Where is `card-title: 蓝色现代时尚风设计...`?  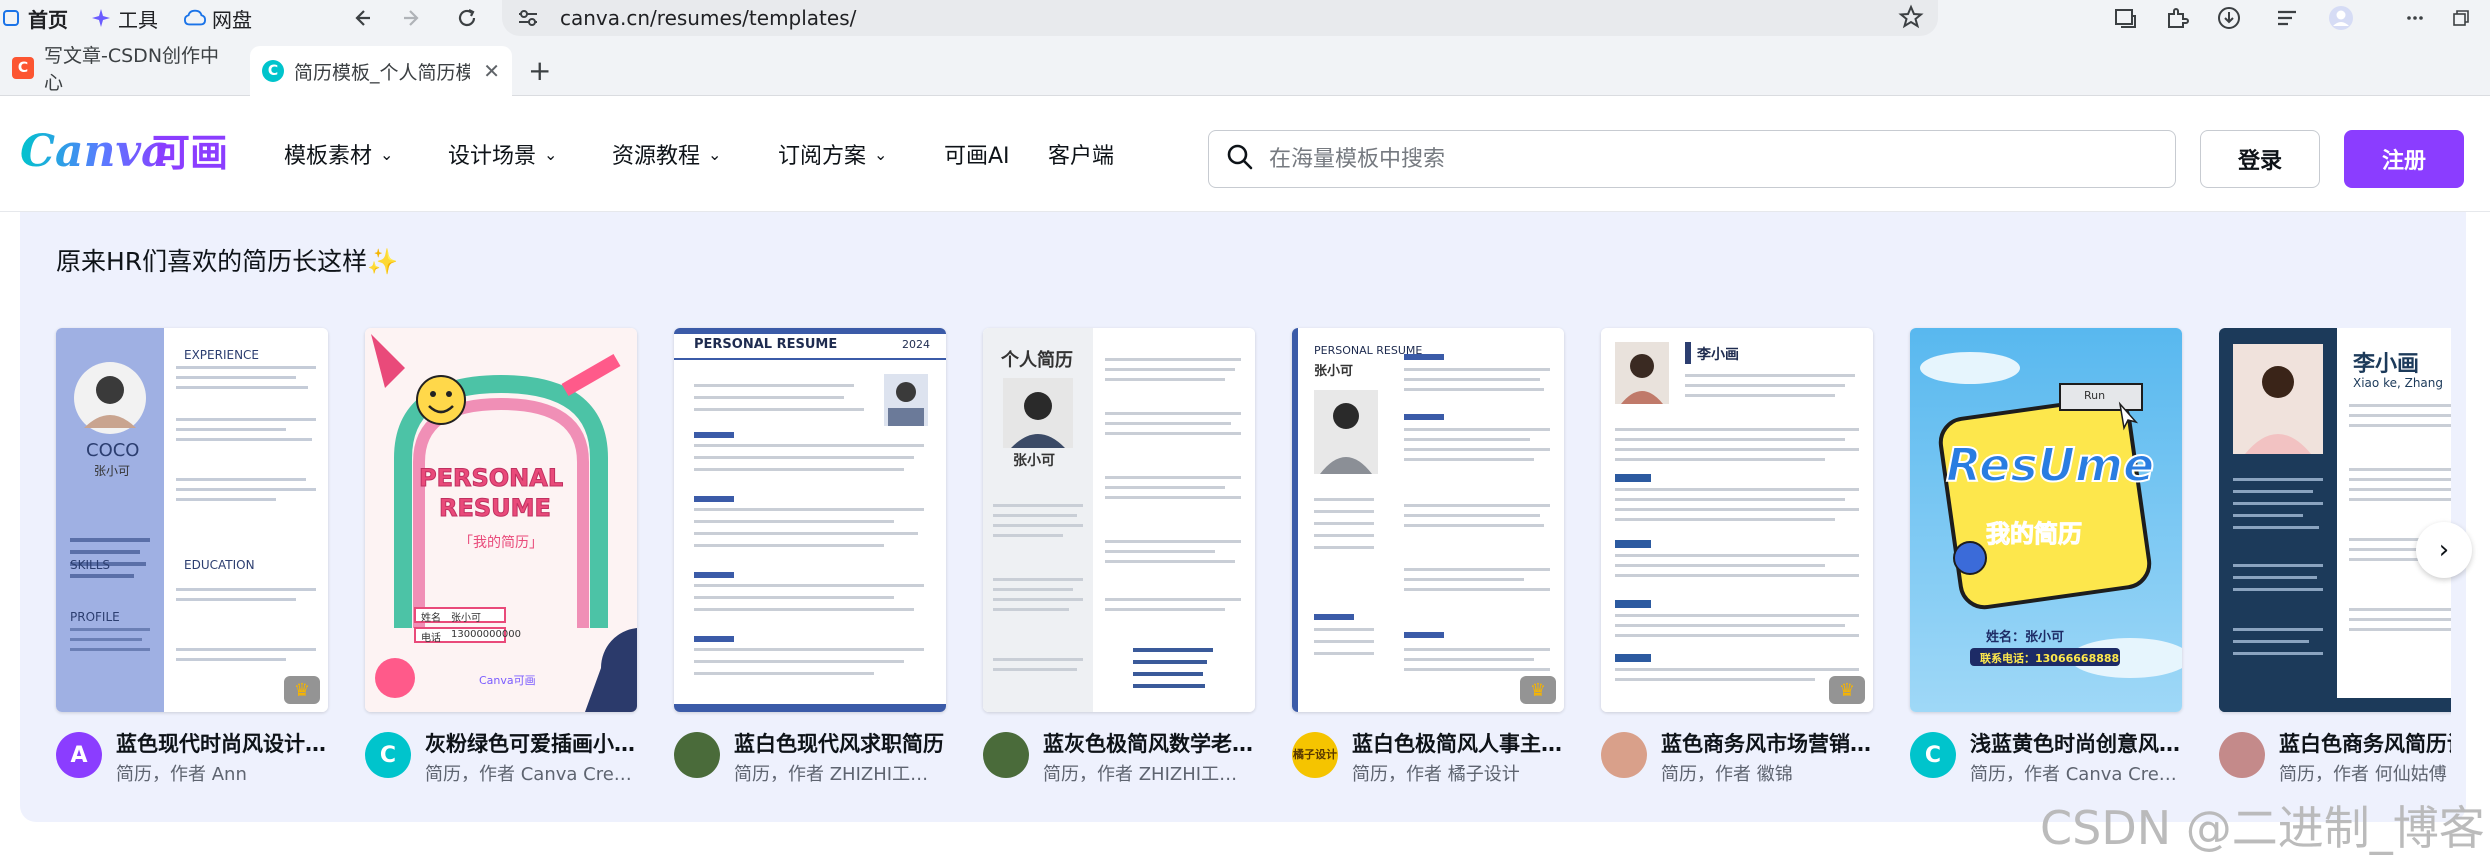
card-title: 蓝色现代时尚风设计... is located at coordinates (222, 743).